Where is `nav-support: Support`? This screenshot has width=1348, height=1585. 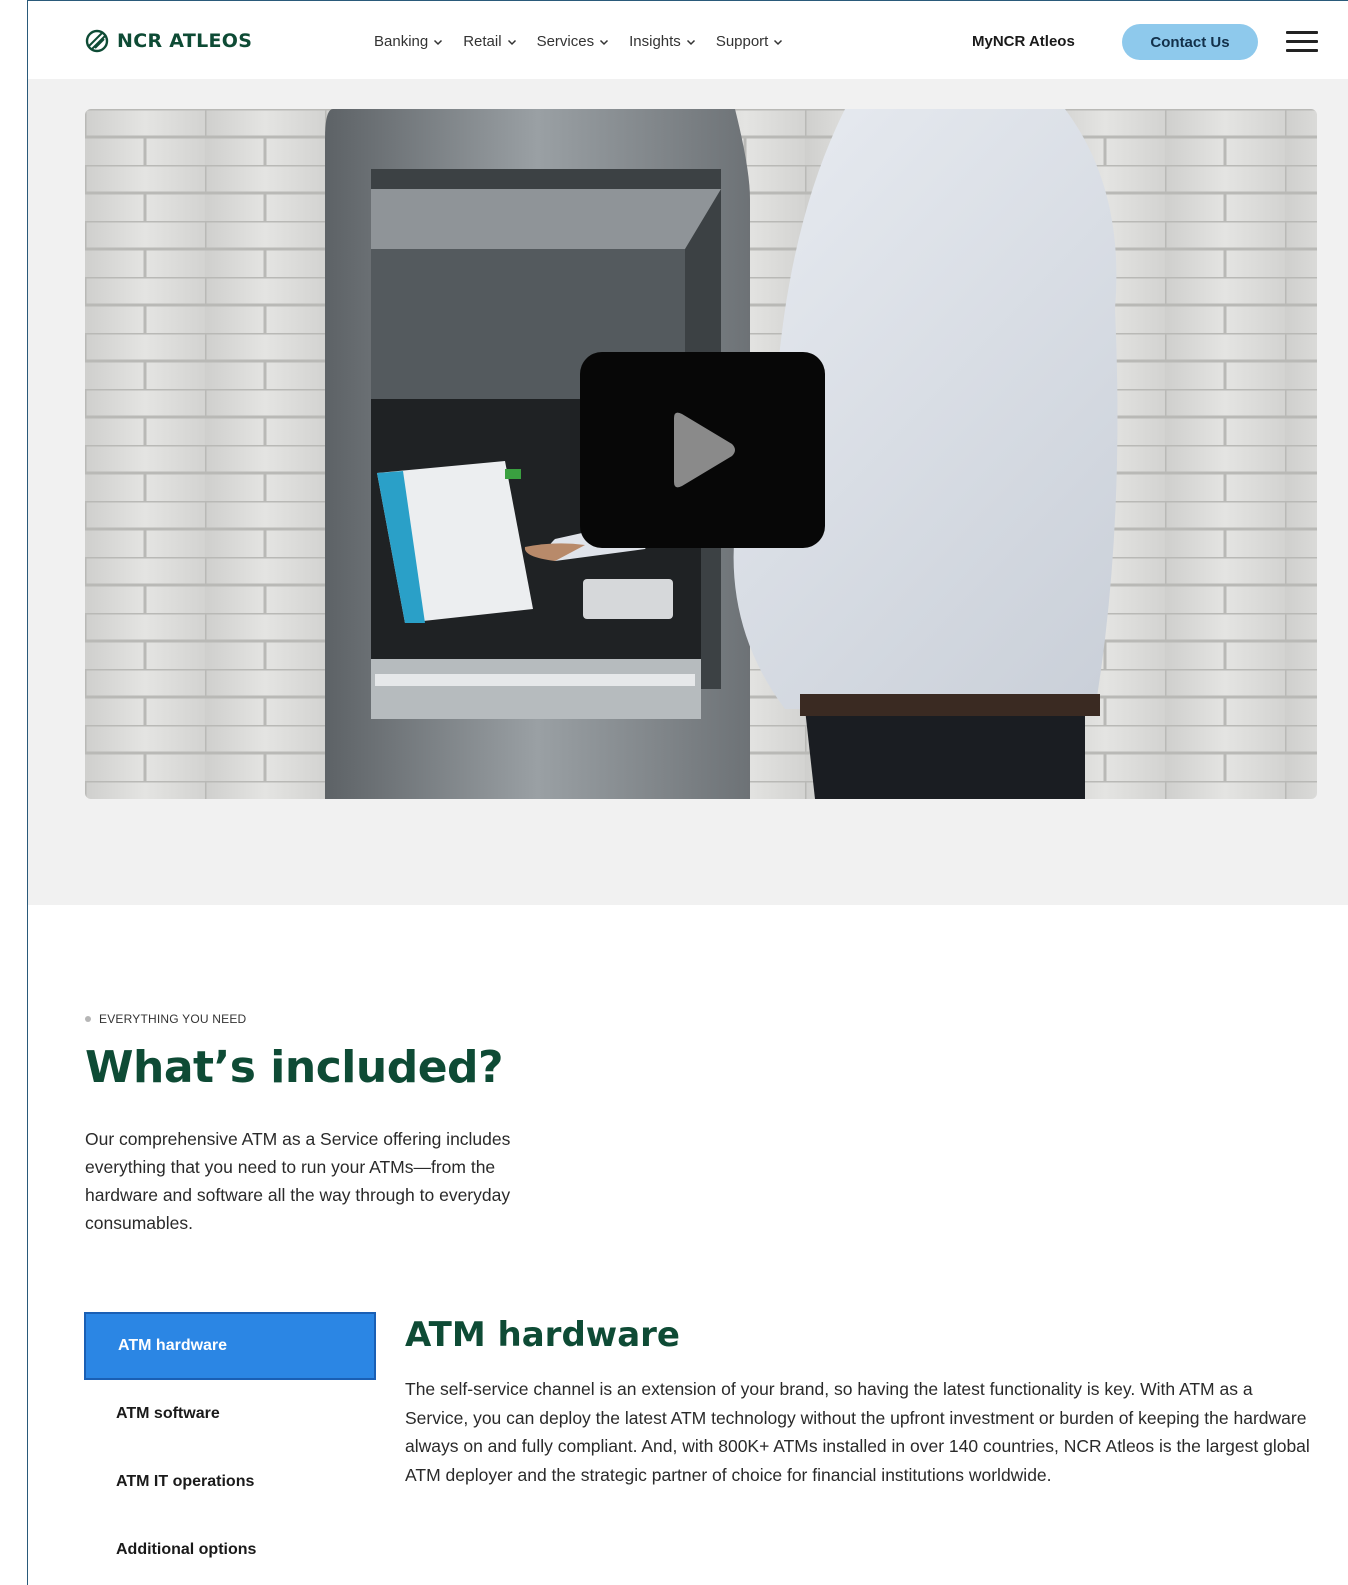
nav-support: Support is located at coordinates (750, 41).